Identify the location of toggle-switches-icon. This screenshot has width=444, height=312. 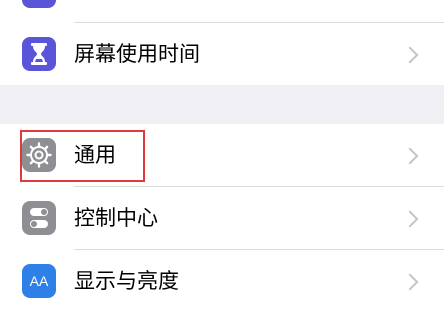
(39, 218).